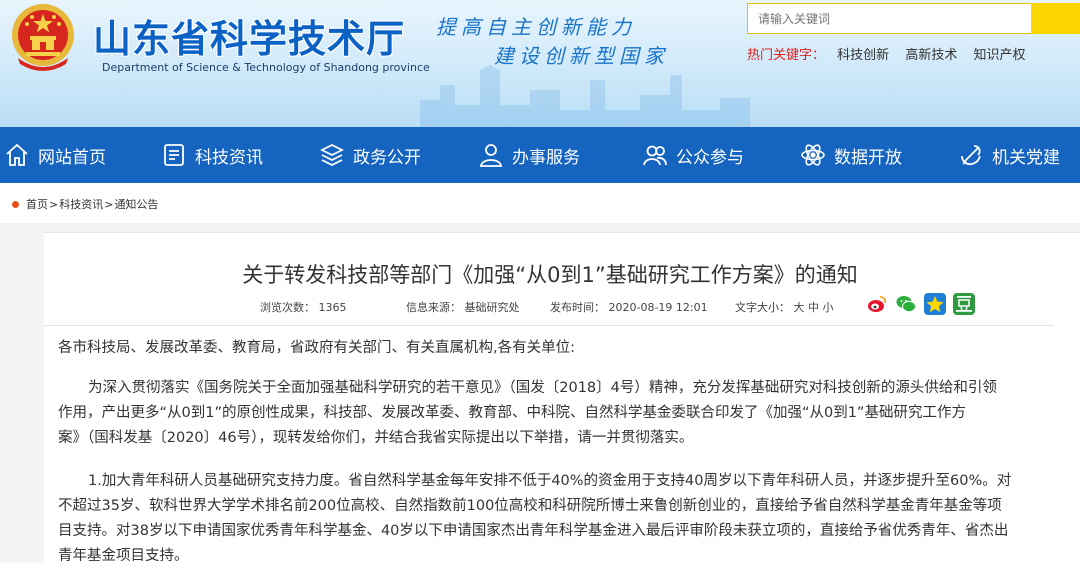 The image size is (1080, 573). I want to click on nav-item-open-data: 数据开放, so click(851, 155).